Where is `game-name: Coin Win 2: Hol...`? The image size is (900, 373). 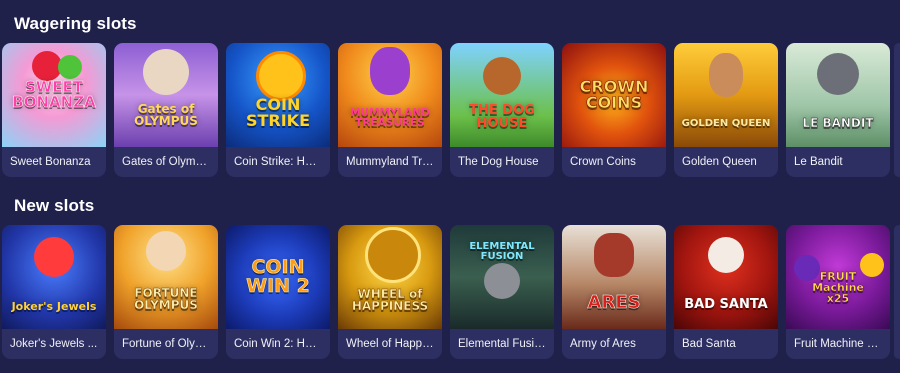 game-name: Coin Win 2: Hol... is located at coordinates (279, 344).